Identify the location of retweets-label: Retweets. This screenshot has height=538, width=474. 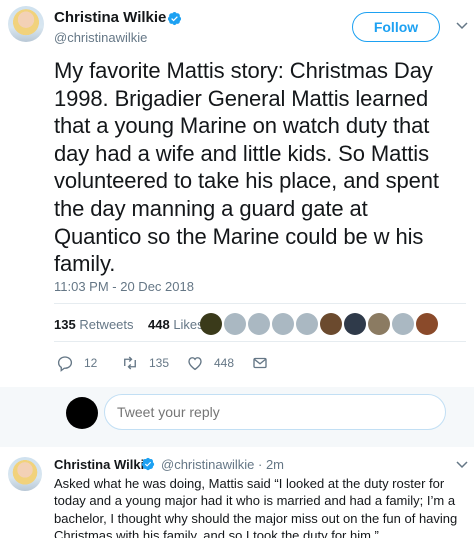
(106, 324).